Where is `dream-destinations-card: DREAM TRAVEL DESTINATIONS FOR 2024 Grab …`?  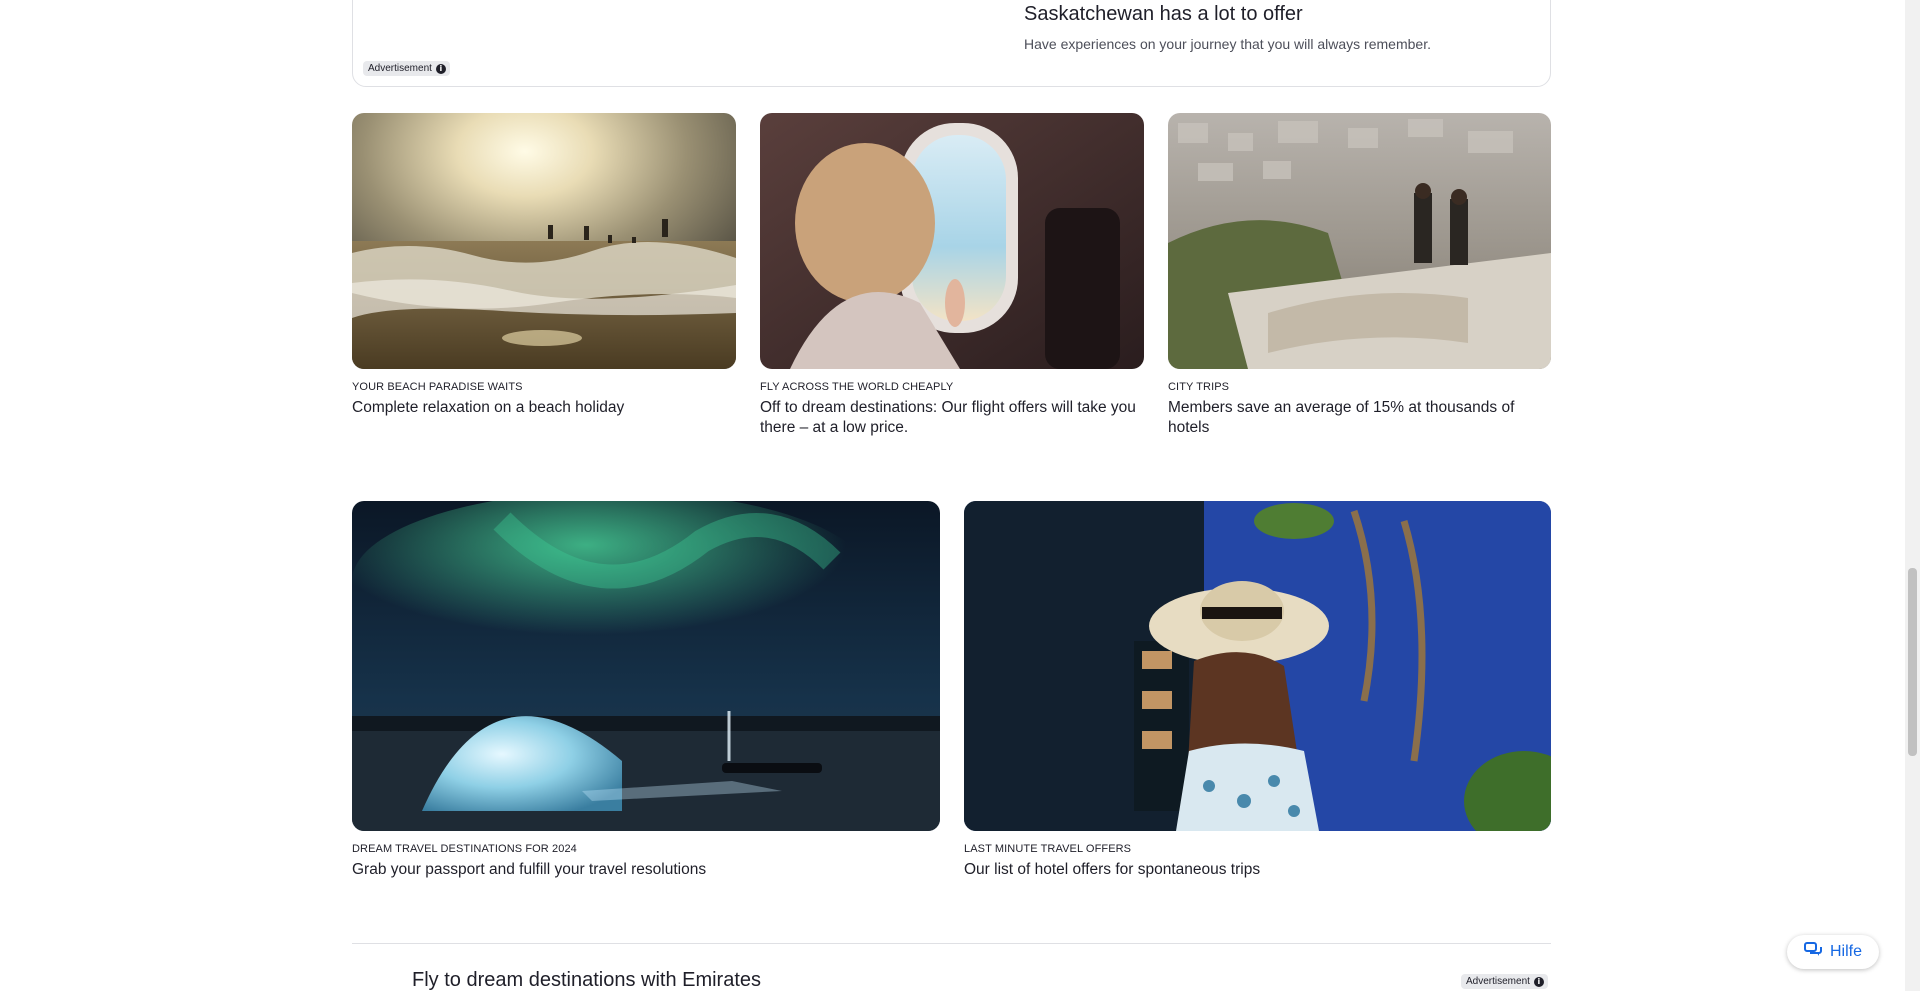 dream-destinations-card: DREAM TRAVEL DESTINATIONS FOR 2024 Grab … is located at coordinates (646, 690).